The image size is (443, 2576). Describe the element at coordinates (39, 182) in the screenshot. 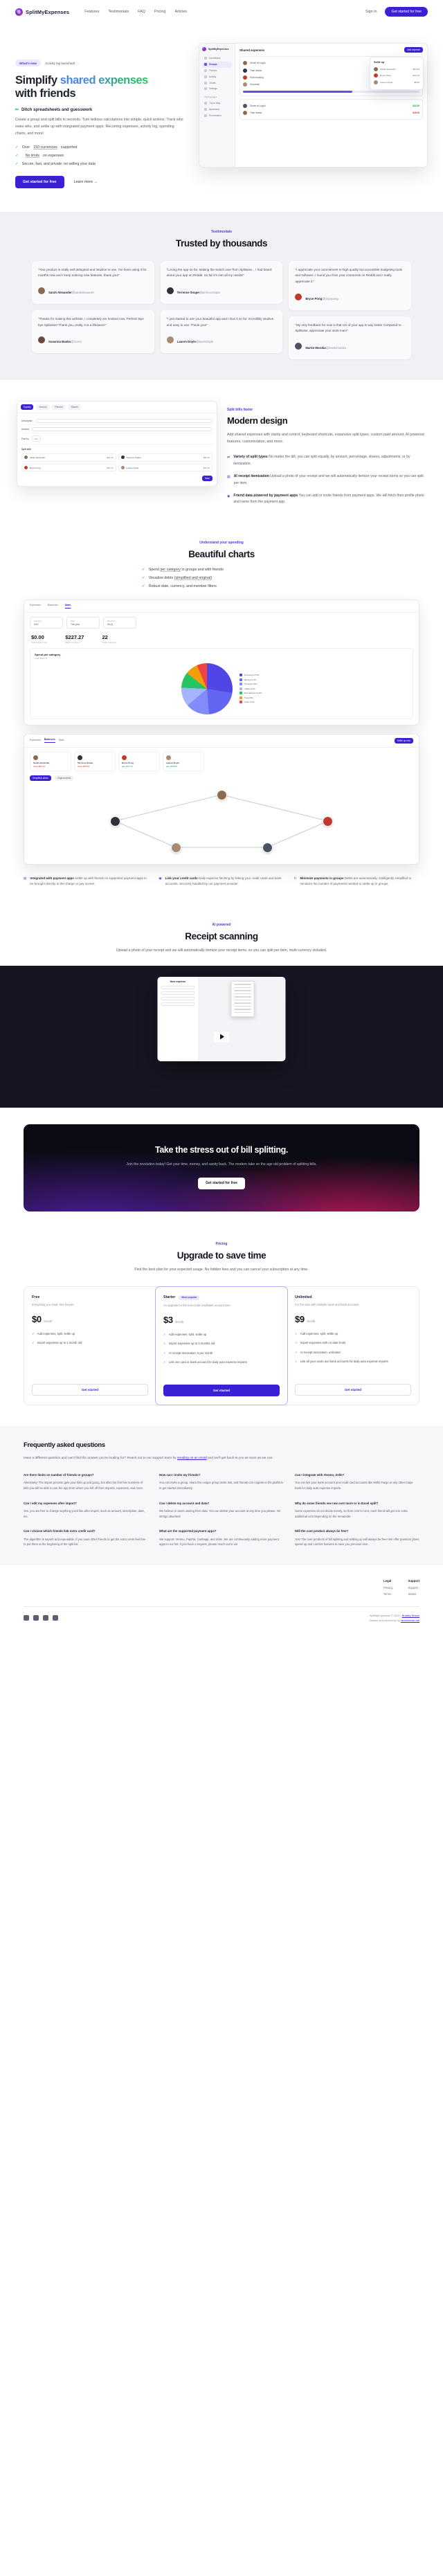

I see `get-started-hero-button: Get started for free` at that location.